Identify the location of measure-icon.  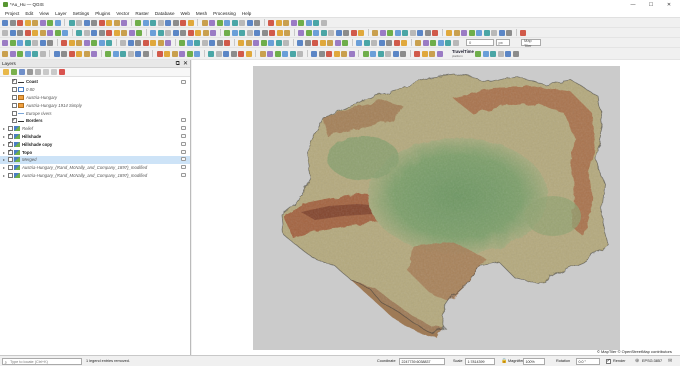
(435, 32).